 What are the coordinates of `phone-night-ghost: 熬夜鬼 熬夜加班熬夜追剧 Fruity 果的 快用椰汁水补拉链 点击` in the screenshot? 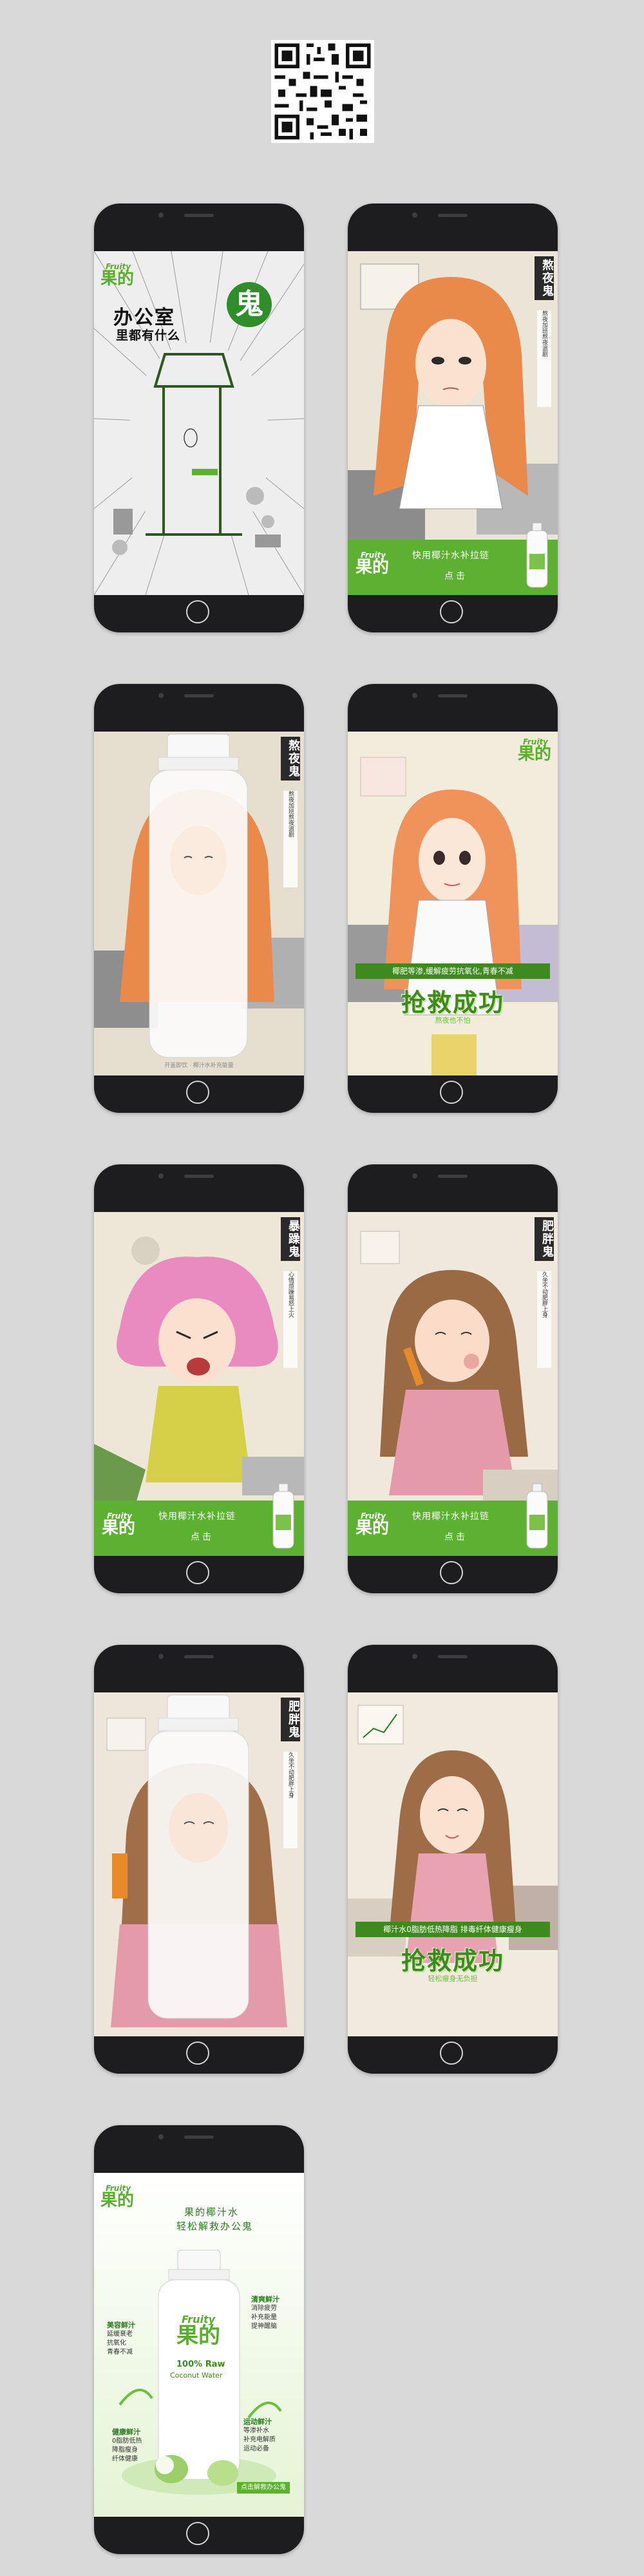 It's located at (453, 418).